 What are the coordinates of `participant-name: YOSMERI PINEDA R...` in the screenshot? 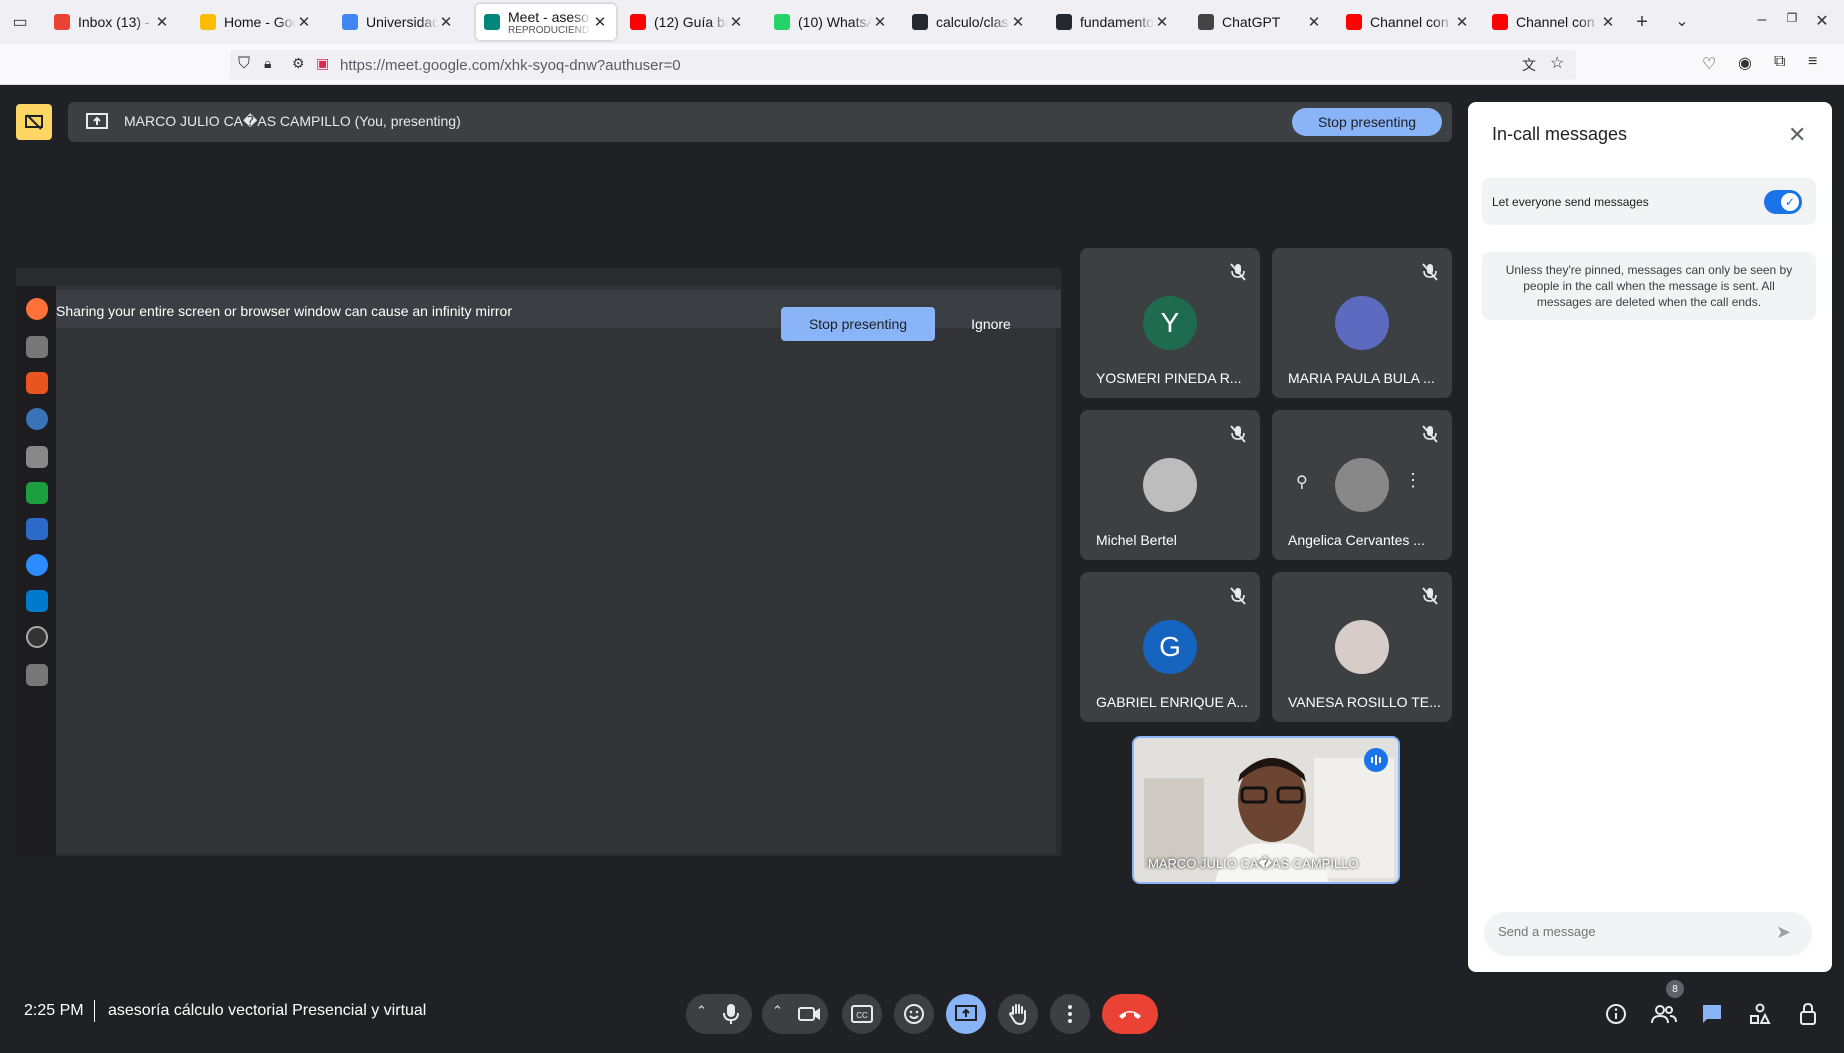 It's located at (1169, 378).